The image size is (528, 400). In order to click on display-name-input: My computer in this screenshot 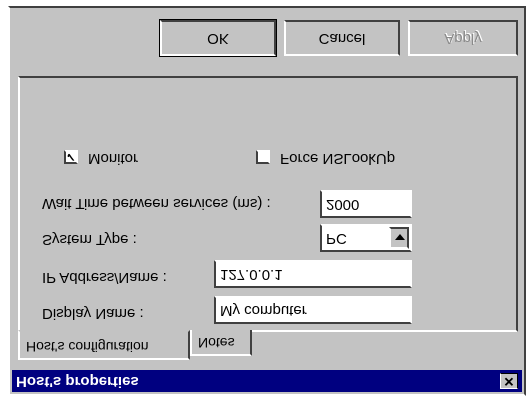, I will do `click(313, 310)`.